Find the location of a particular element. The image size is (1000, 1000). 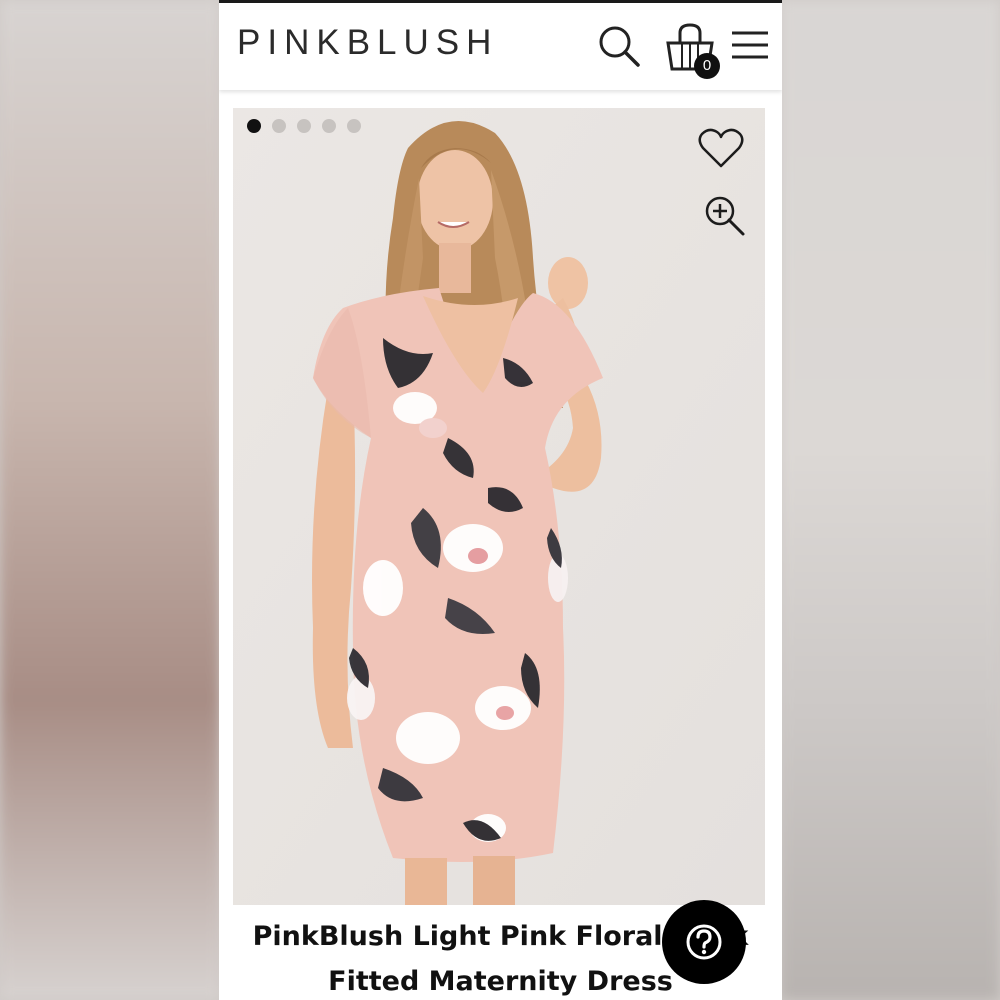

site-header: PINKBLUSH 0 is located at coordinates (500, 45).